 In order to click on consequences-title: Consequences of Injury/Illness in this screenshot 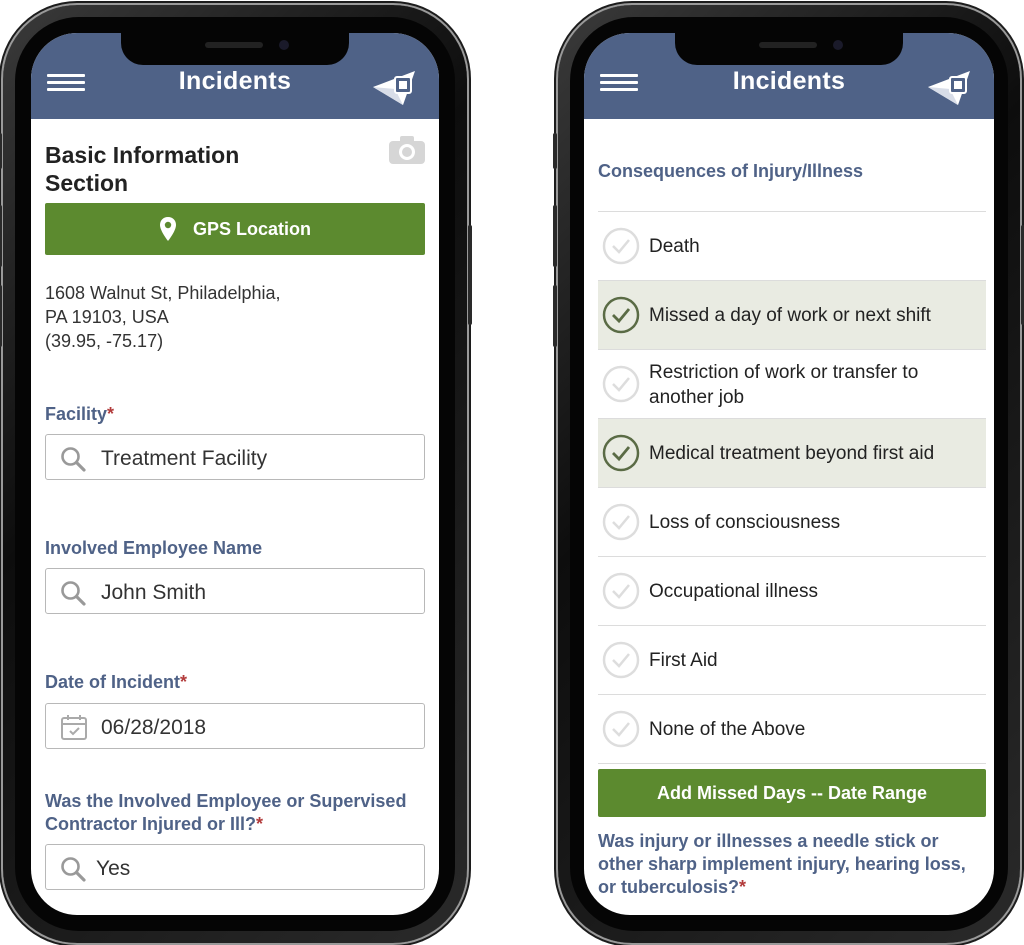, I will do `click(731, 171)`.